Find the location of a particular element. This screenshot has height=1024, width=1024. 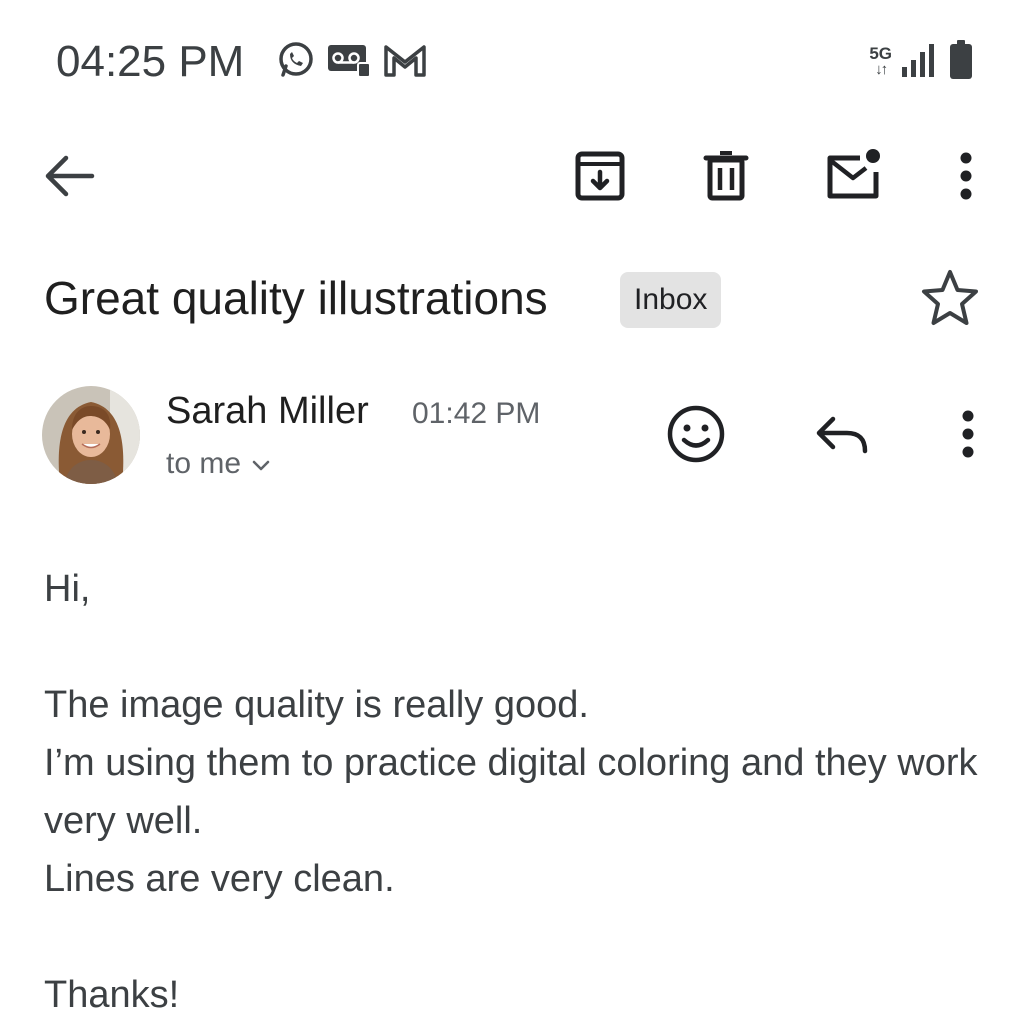

signal-icon is located at coordinates (920, 62).